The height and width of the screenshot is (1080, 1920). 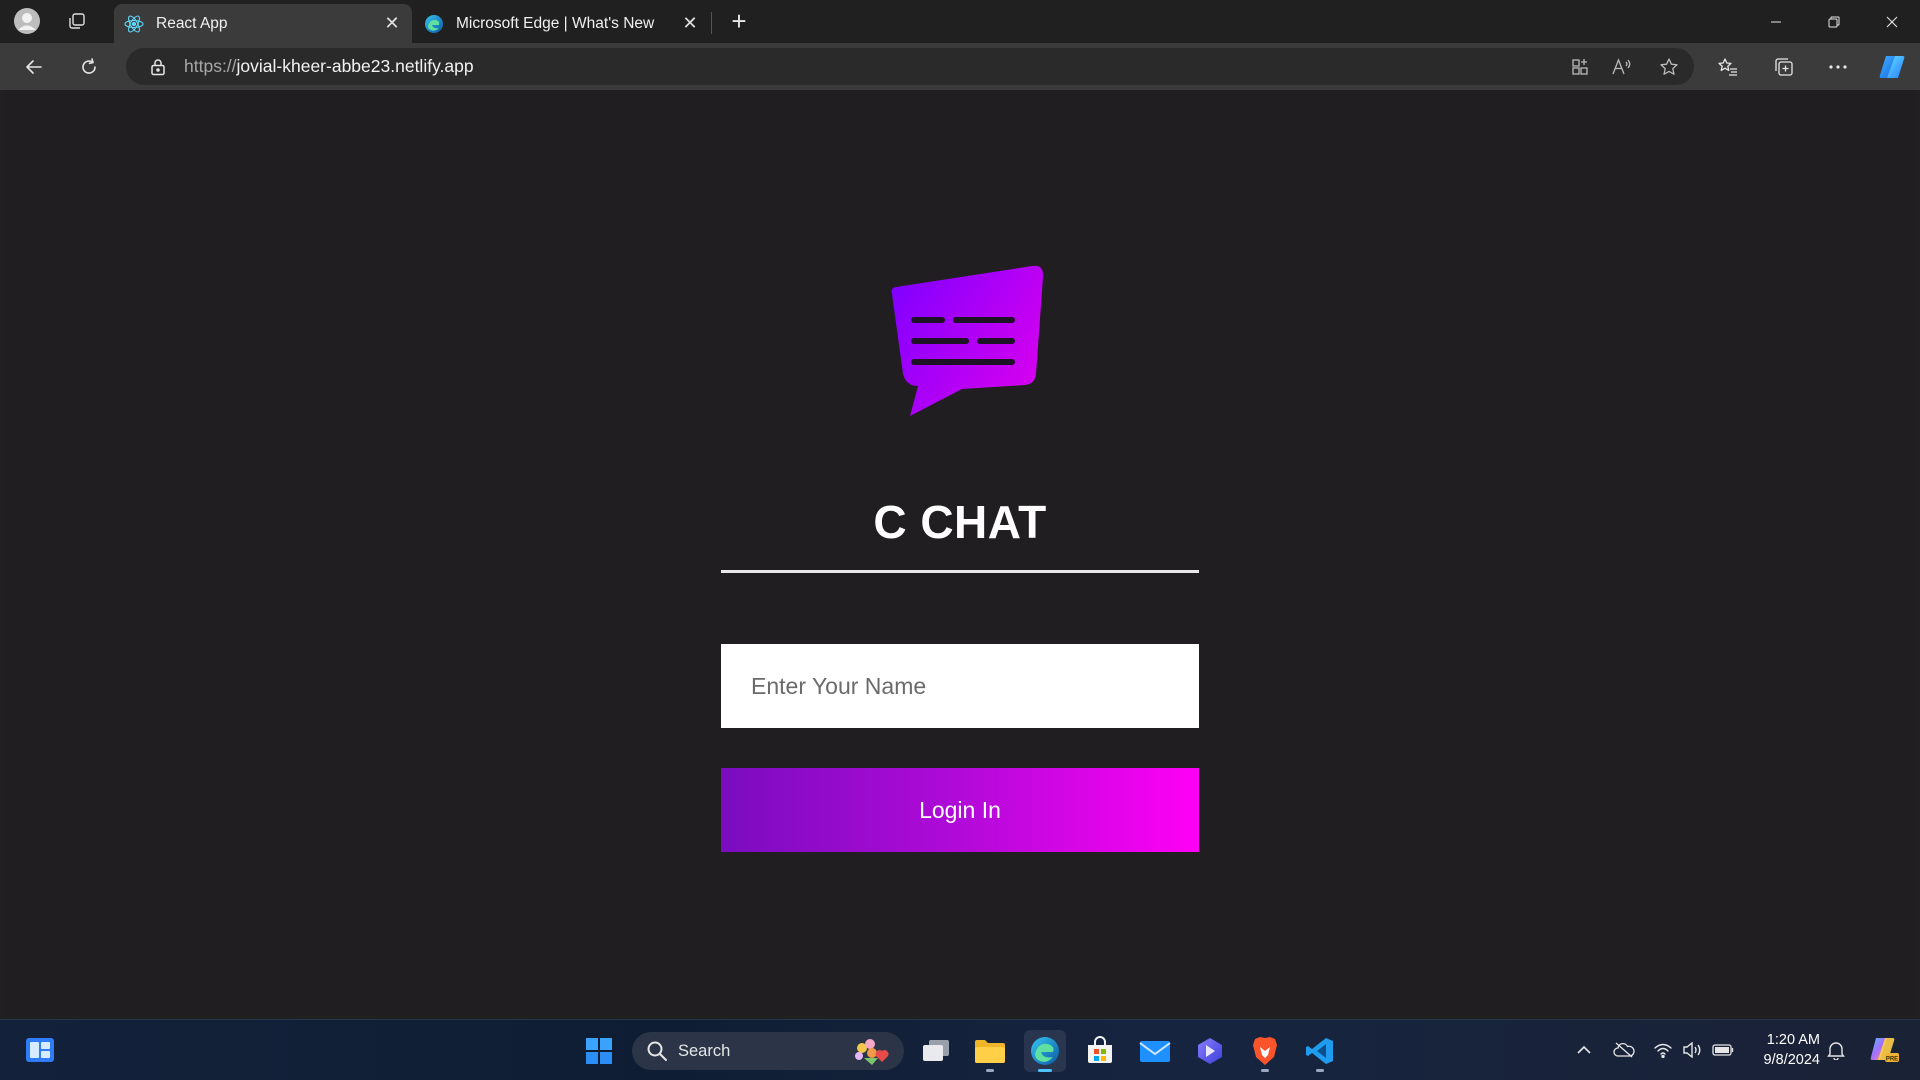 I want to click on microsoft-store-icon, so click(x=1100, y=1051).